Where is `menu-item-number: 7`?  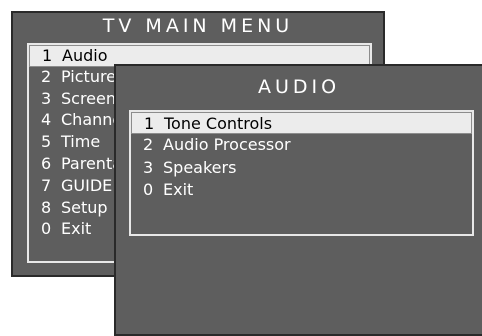 menu-item-number: 7 is located at coordinates (46, 185).